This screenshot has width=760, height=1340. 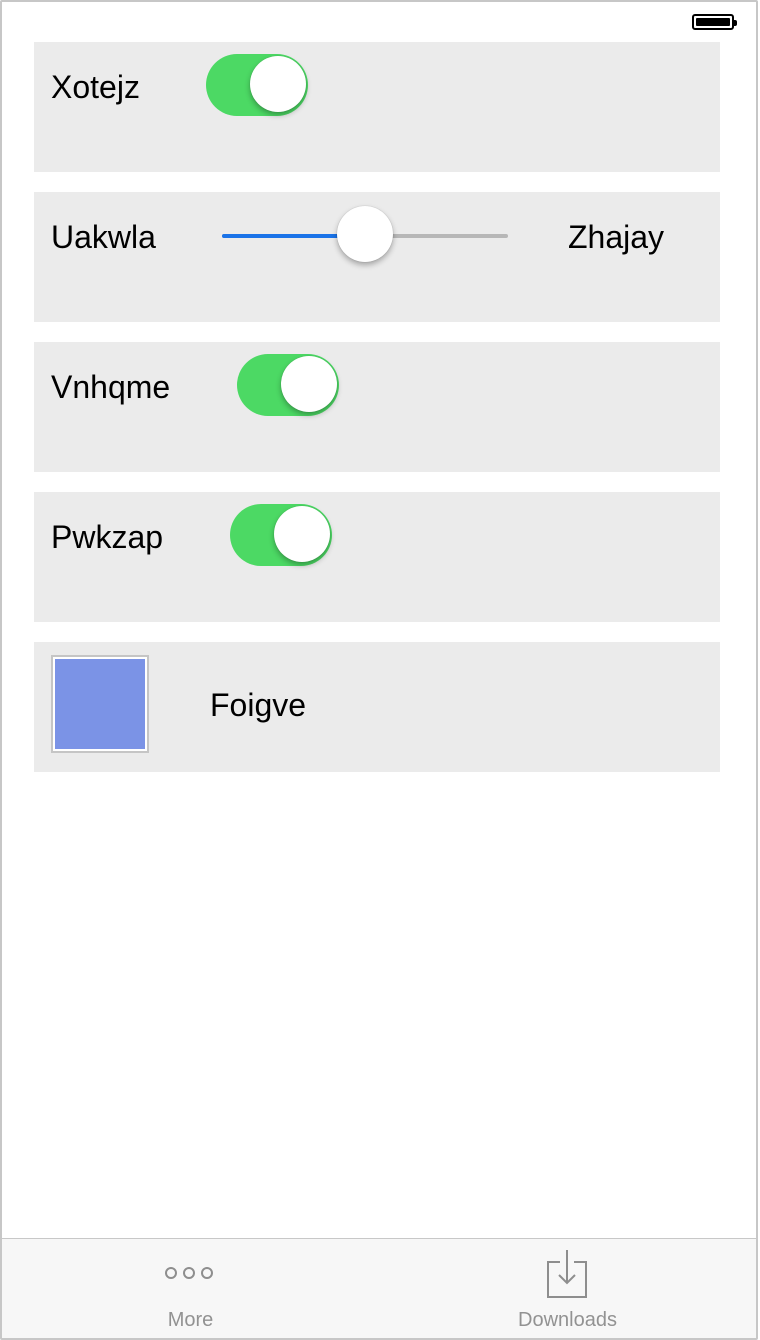 What do you see at coordinates (107, 537) in the screenshot?
I see `row-label: Pwkzap` at bounding box center [107, 537].